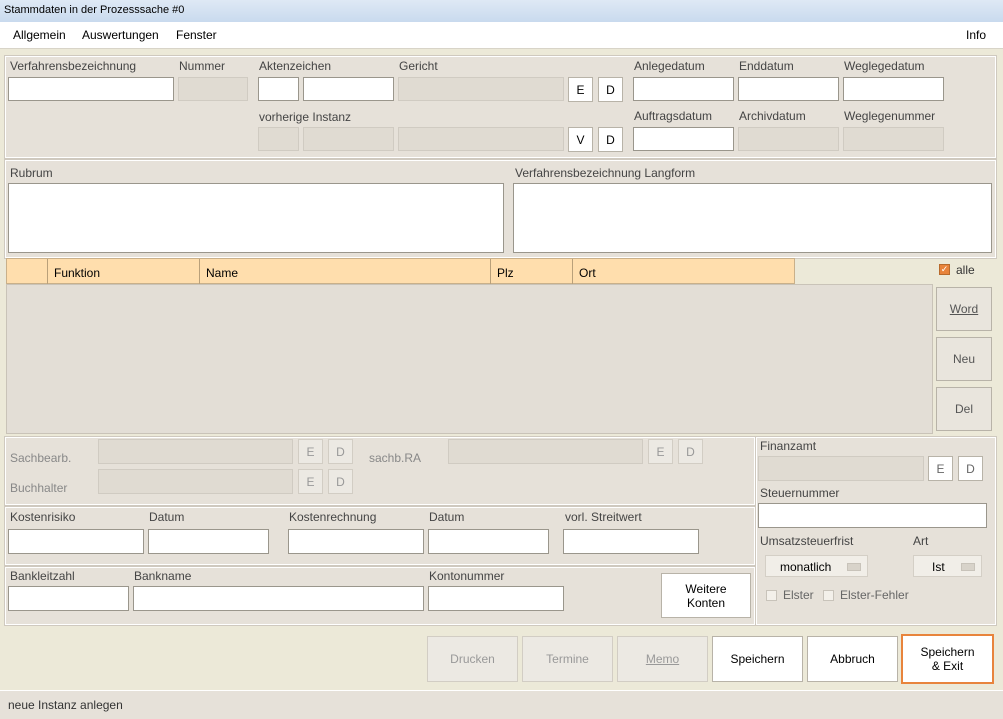 The width and height of the screenshot is (1003, 719). What do you see at coordinates (605, 173) in the screenshot?
I see `label-langform: Verfahrensbezeichnung Langform` at bounding box center [605, 173].